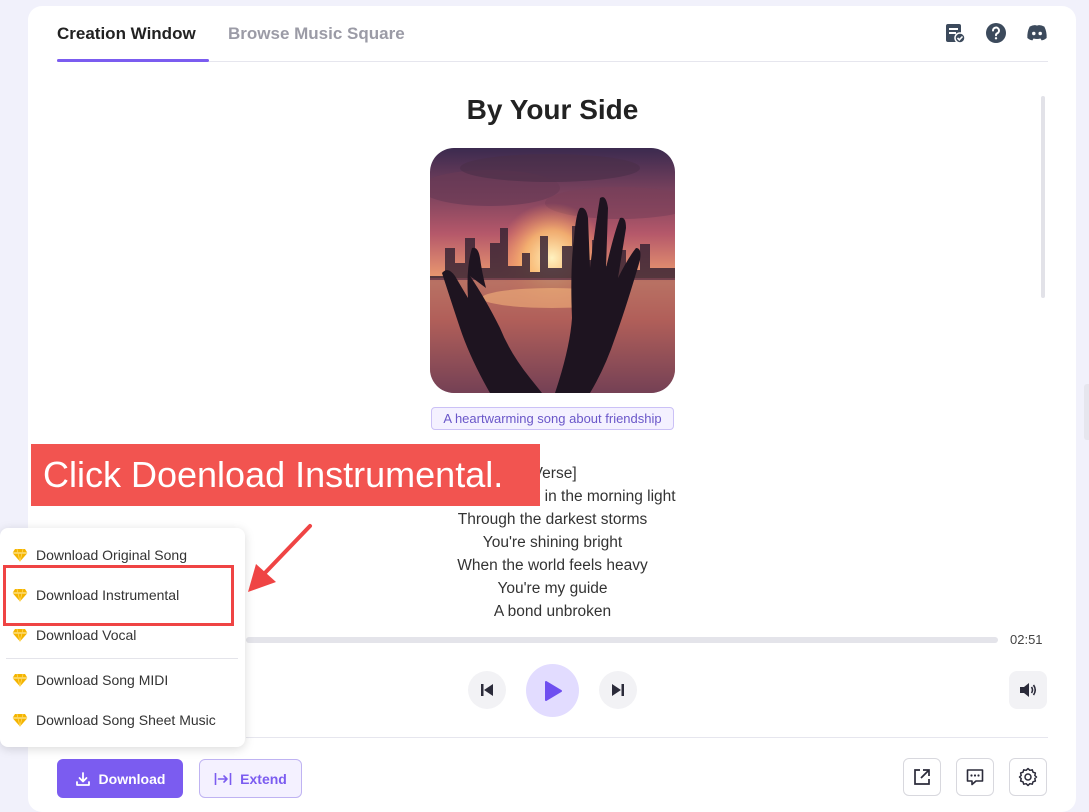 This screenshot has width=1089, height=812. I want to click on feedback-button, so click(975, 777).